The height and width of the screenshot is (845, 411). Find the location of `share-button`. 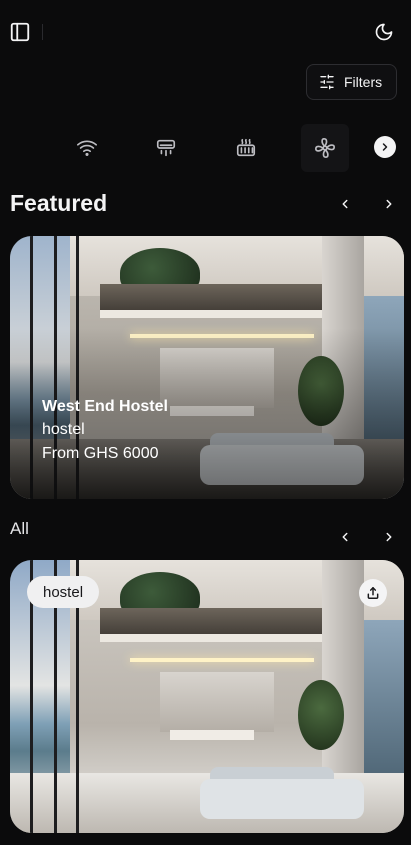

share-button is located at coordinates (373, 593).